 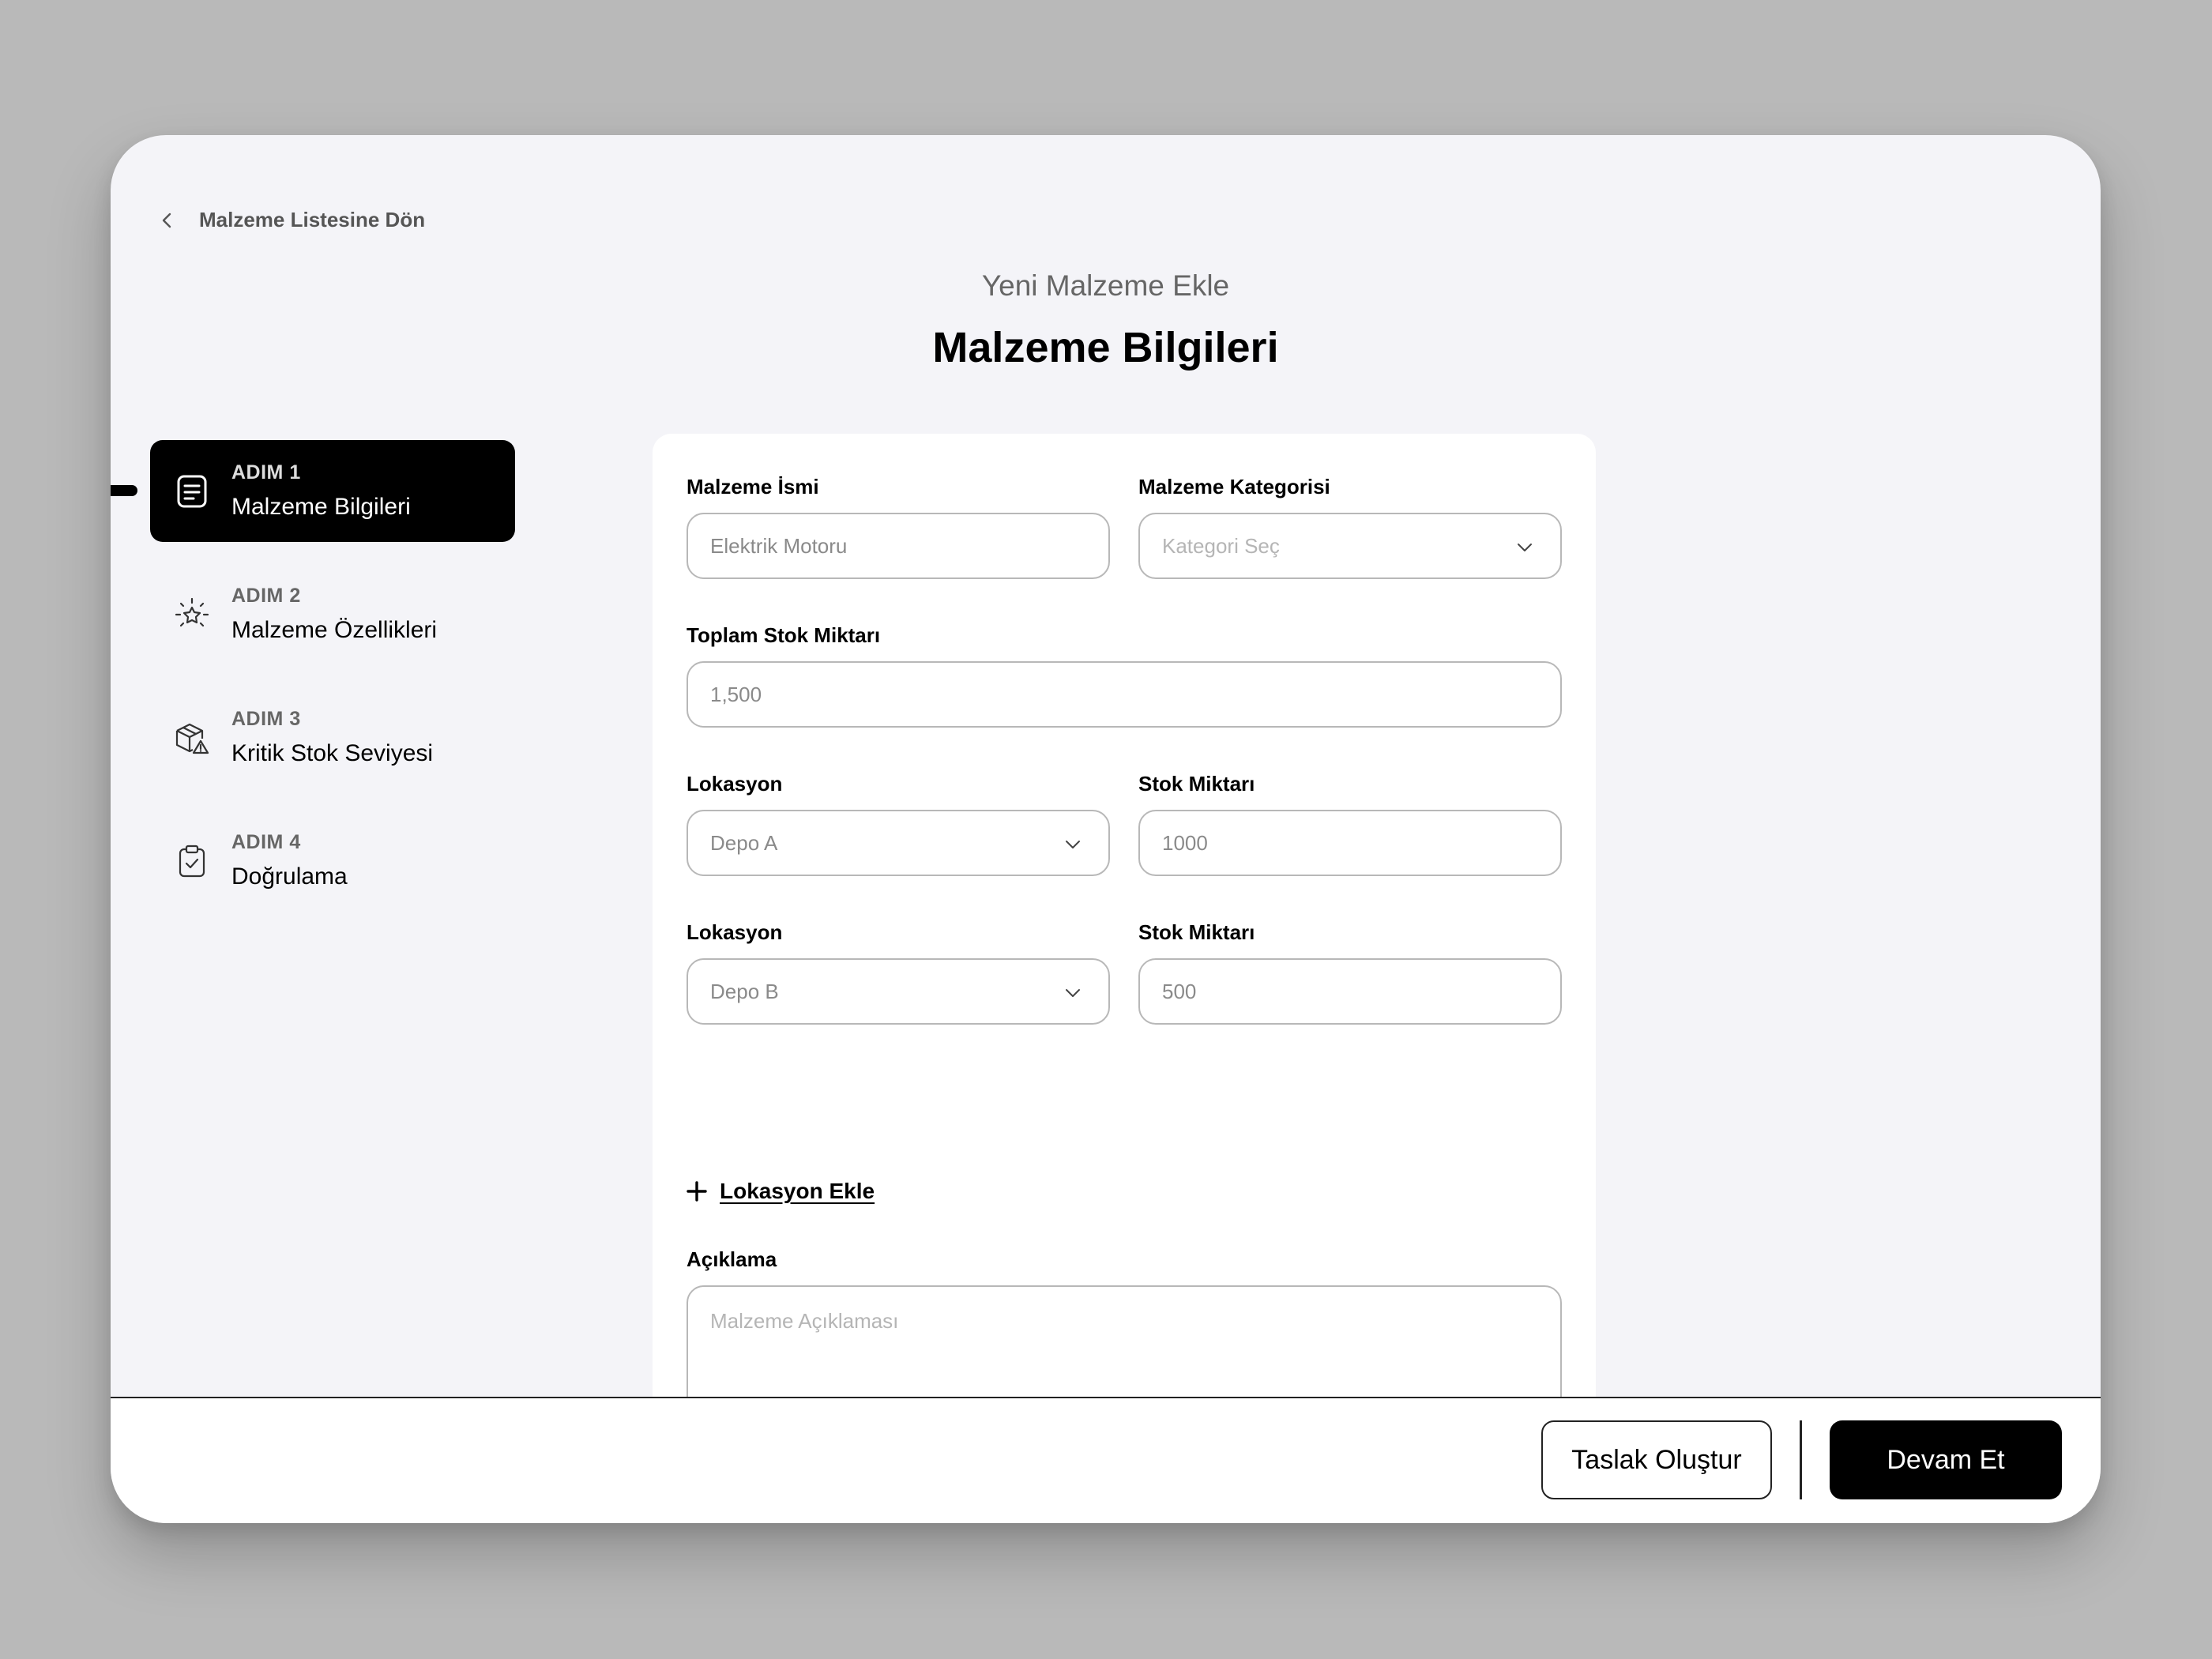 I want to click on step-number: ADIM 4, so click(x=266, y=842).